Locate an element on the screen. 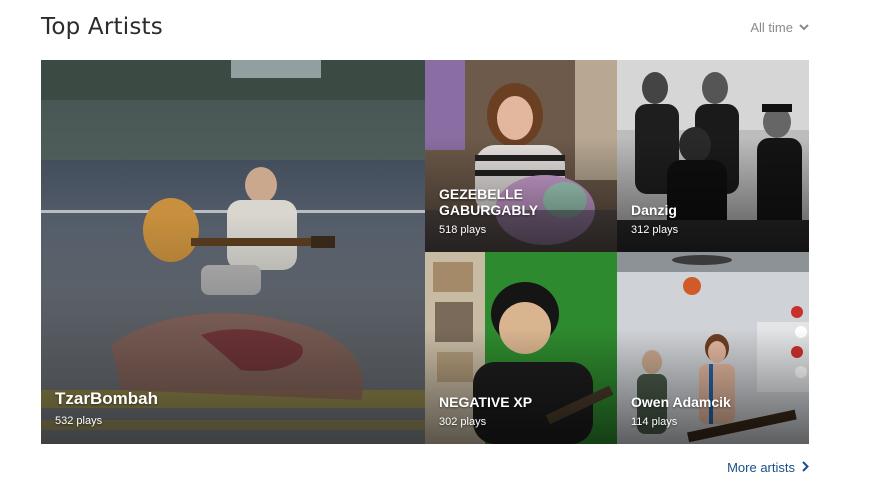  time-range-dropdown: All time is located at coordinates (779, 27).